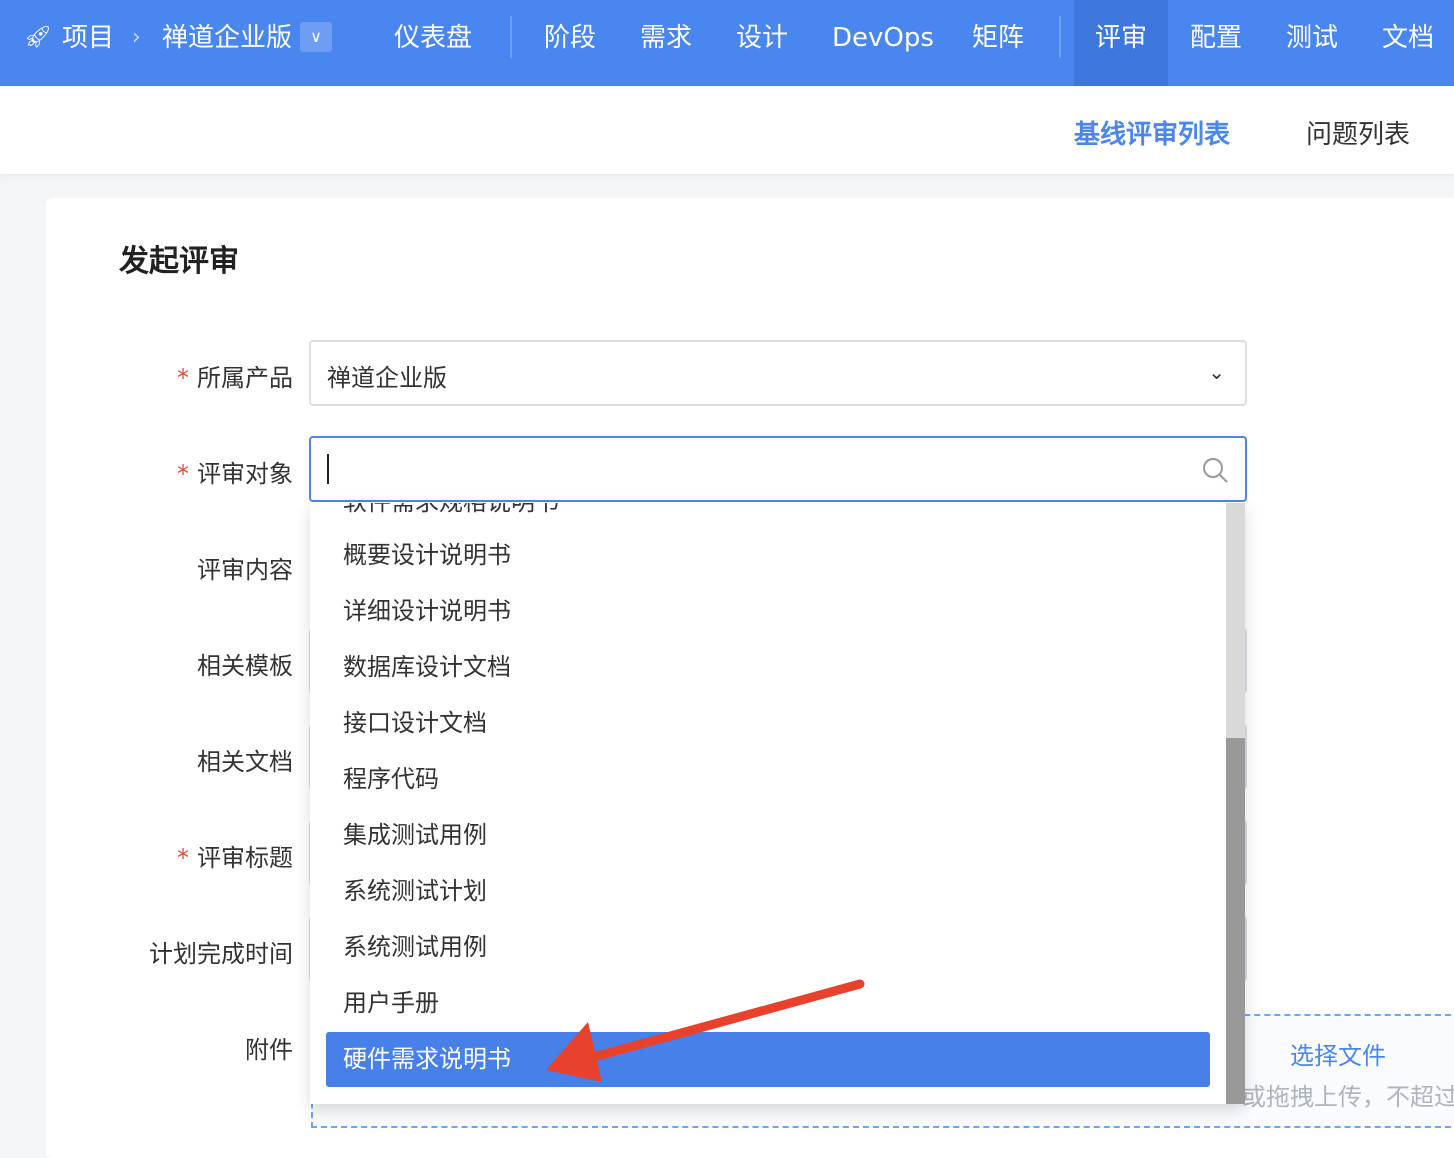 The height and width of the screenshot is (1158, 1454). What do you see at coordinates (570, 43) in the screenshot?
I see `nav-stage: 阶段` at bounding box center [570, 43].